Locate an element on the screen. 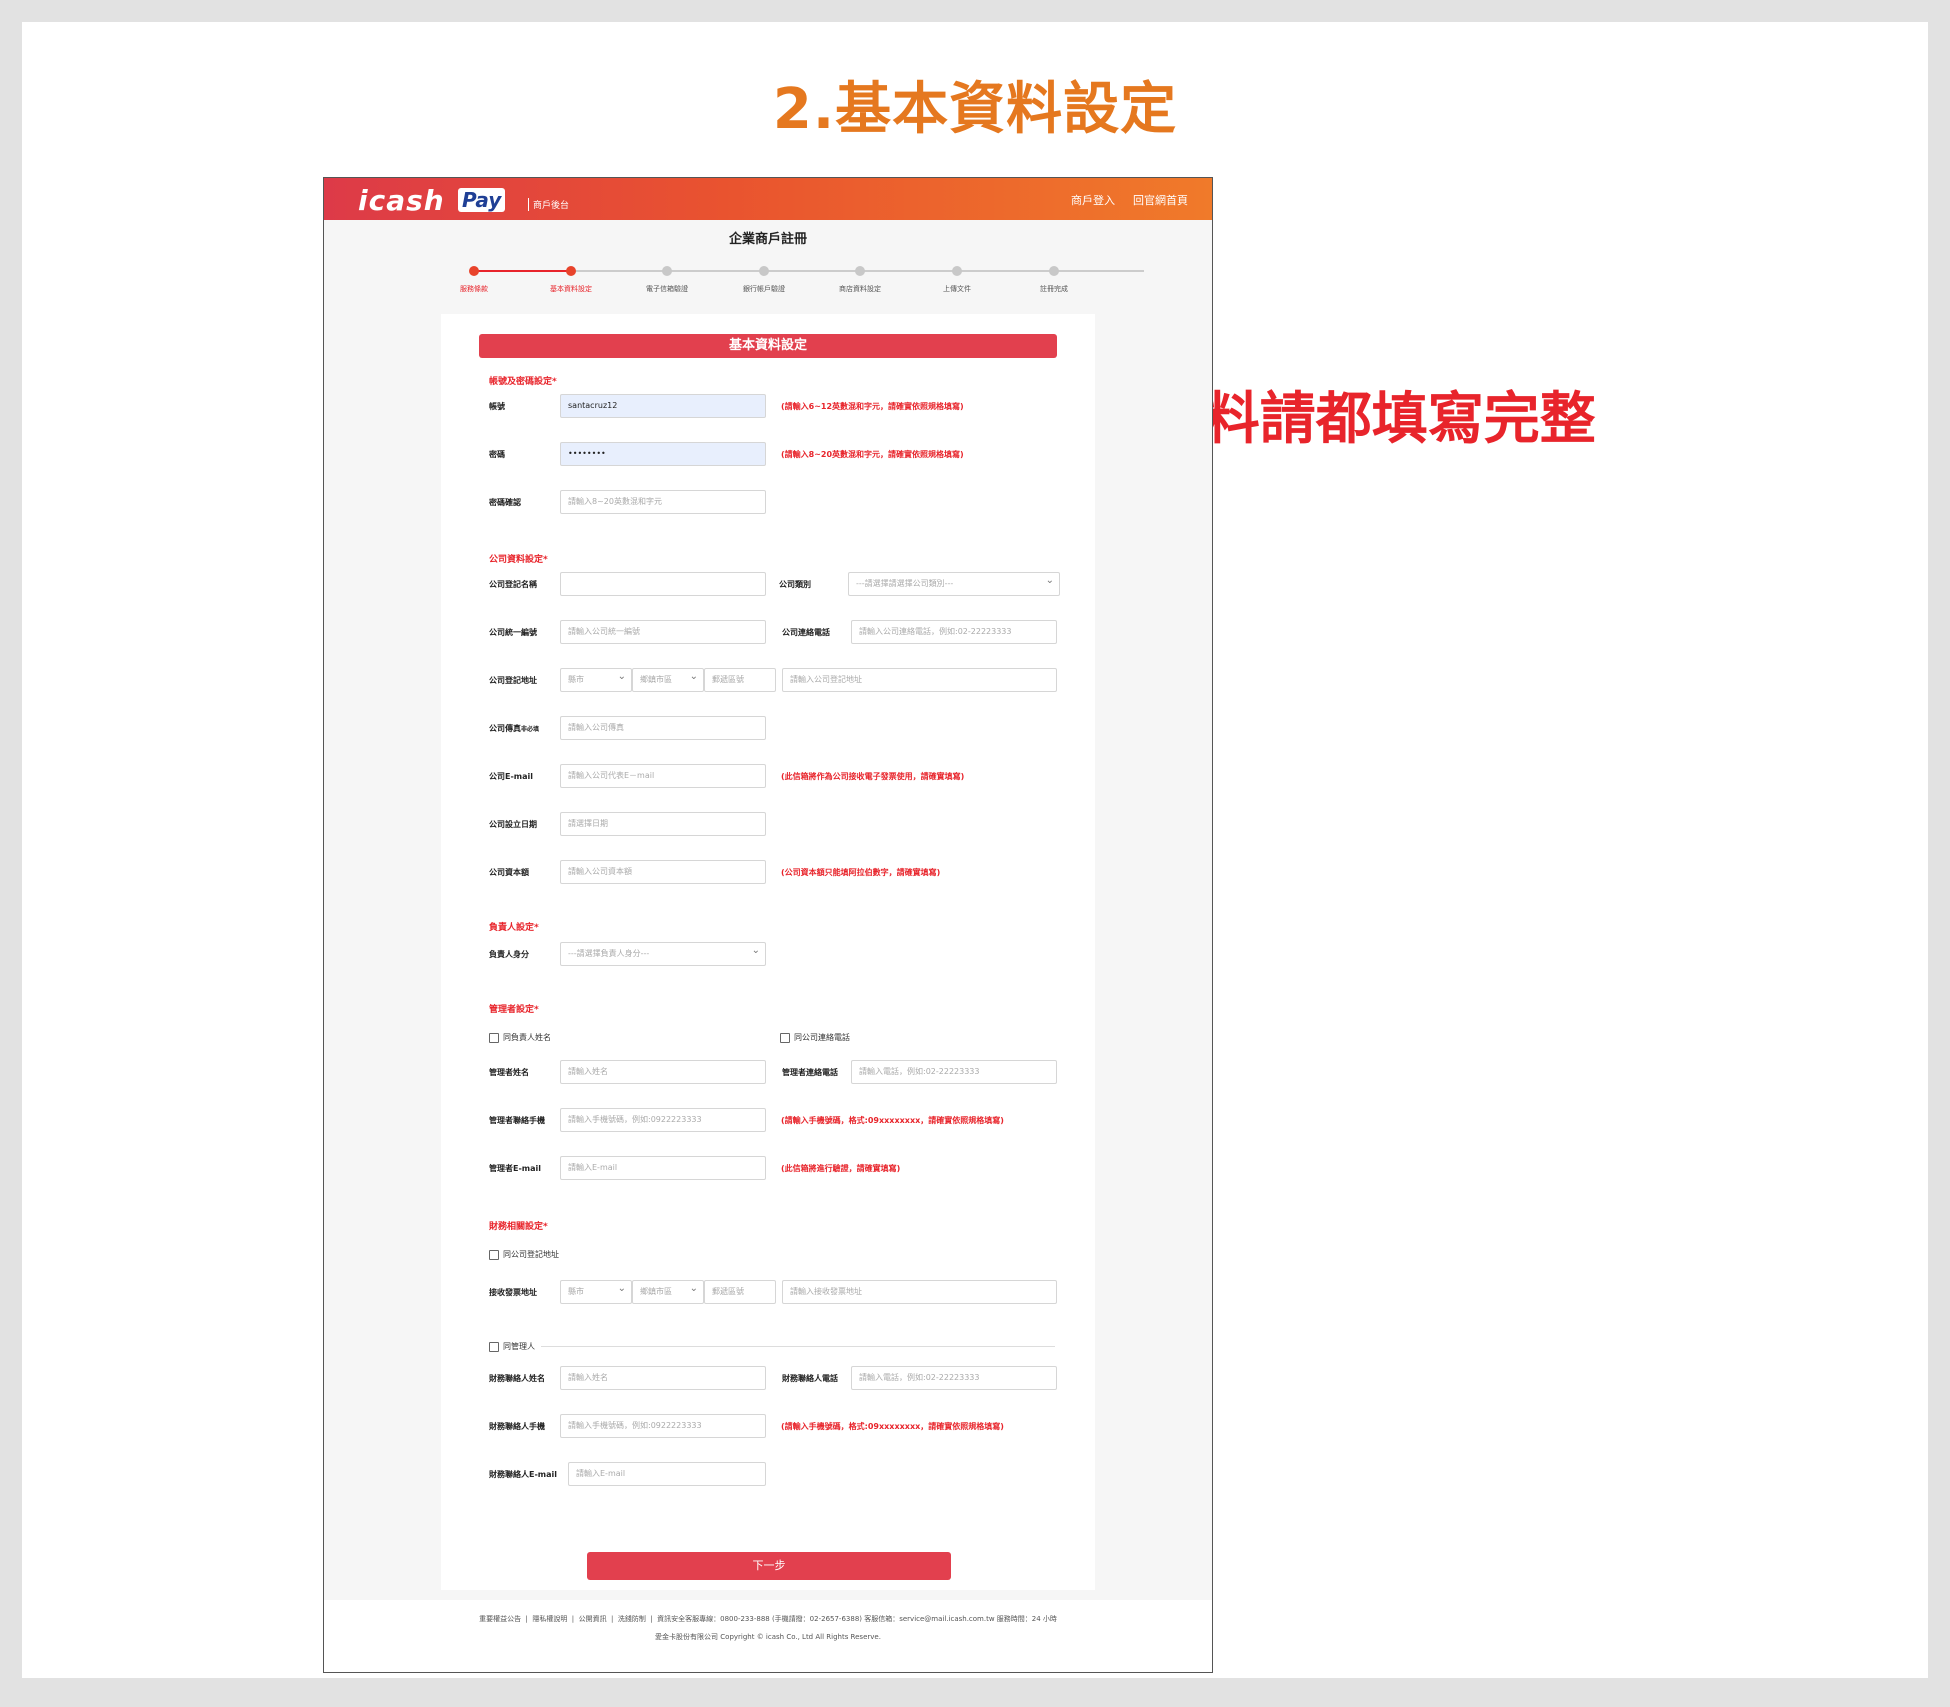 This screenshot has height=1707, width=1950. finance-mobile-label: 財務聯絡人手機 is located at coordinates (517, 1426).